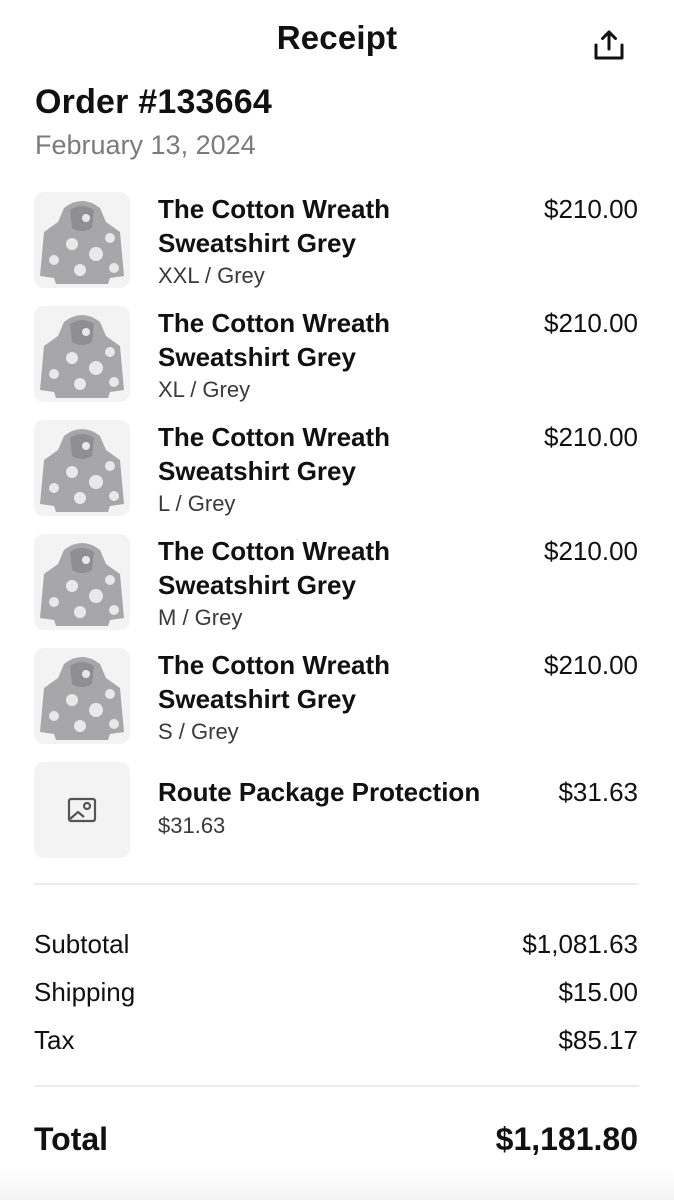 The width and height of the screenshot is (674, 1200). Describe the element at coordinates (85, 992) in the screenshot. I see `shipping-label: Shipping` at that location.